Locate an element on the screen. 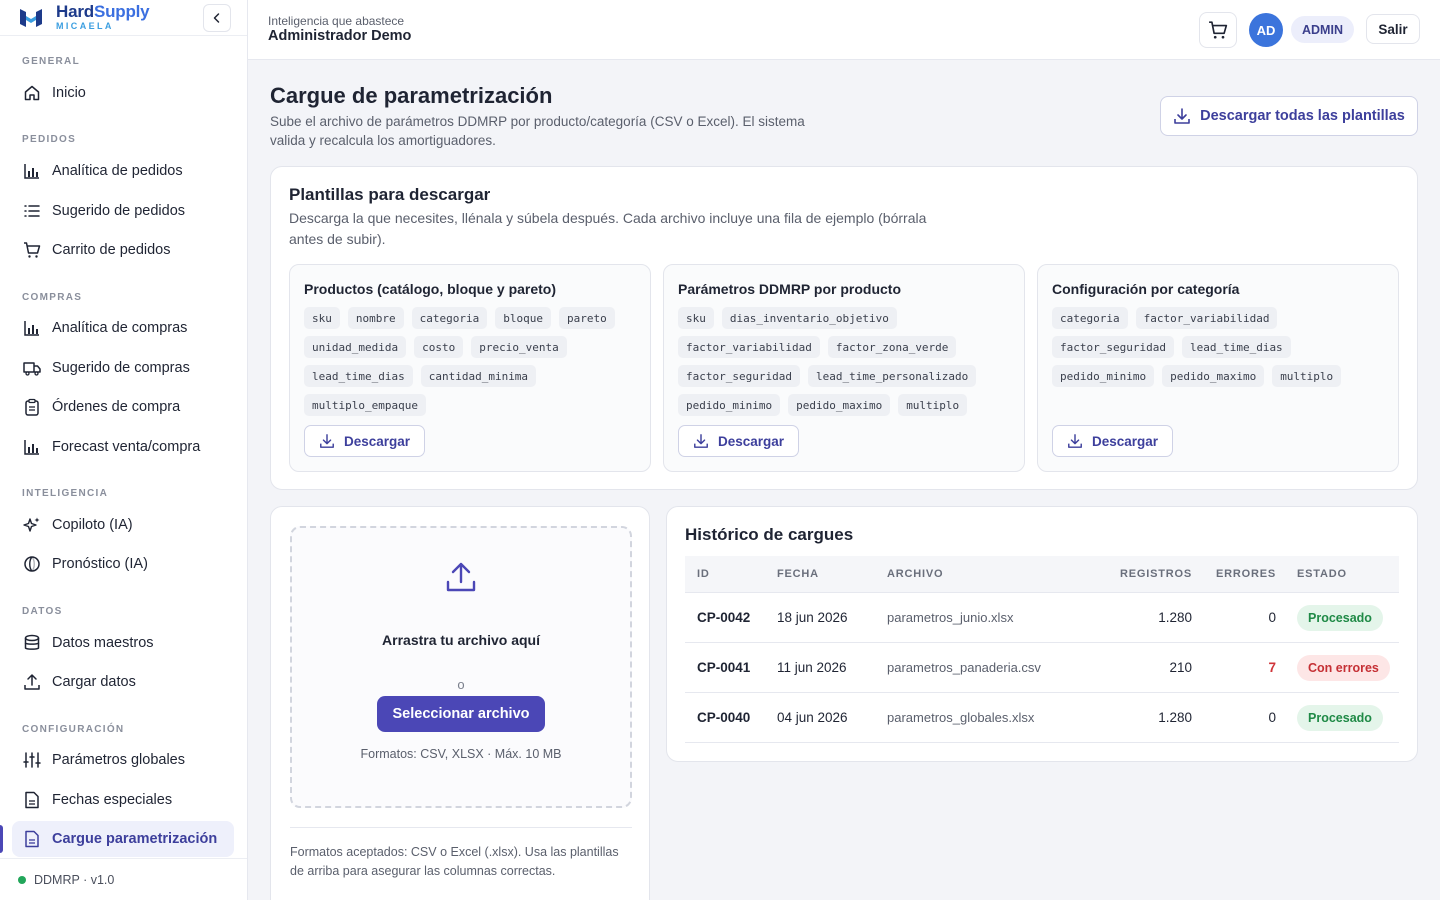 Image resolution: width=1440 pixels, height=900 pixels. collapse-sidebar-button is located at coordinates (217, 18).